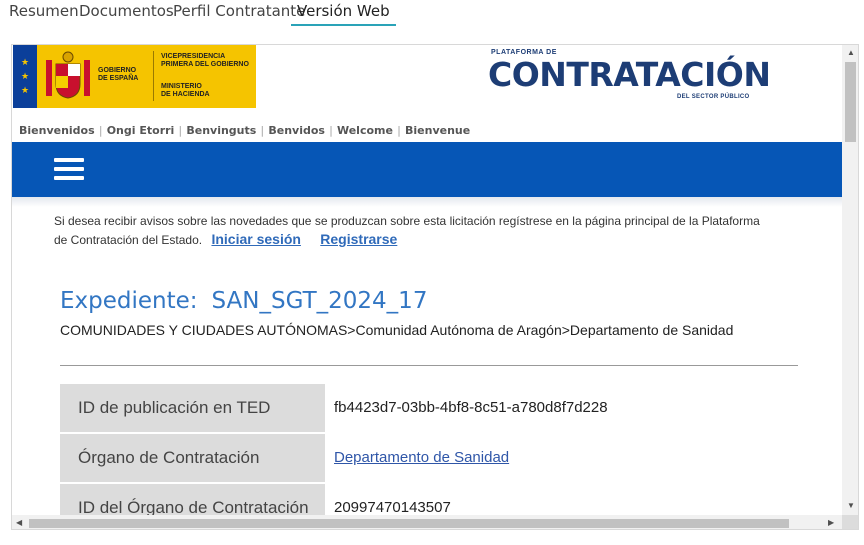 This screenshot has height=545, width=864. Describe the element at coordinates (409, 523) in the screenshot. I see `horizontal-scroll-thumb` at that location.